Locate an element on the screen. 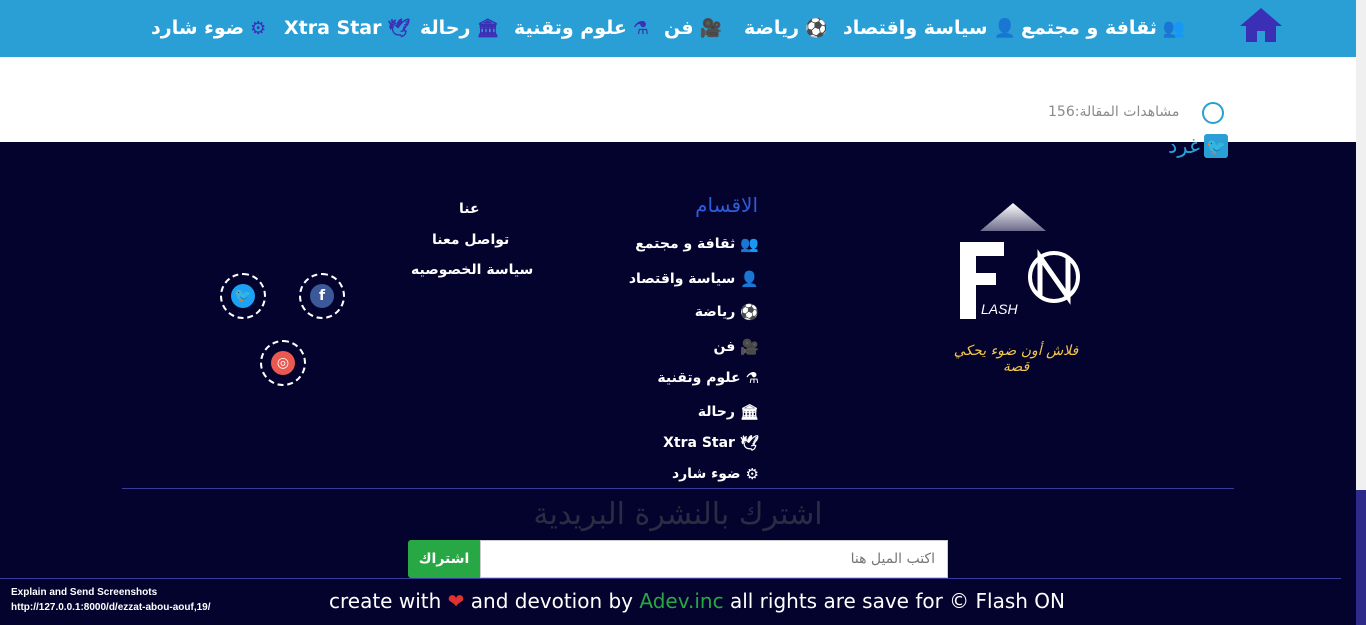 The height and width of the screenshot is (625, 1366). footer-cat-culture: 👥 ثقافة و مجتمع is located at coordinates (697, 244).